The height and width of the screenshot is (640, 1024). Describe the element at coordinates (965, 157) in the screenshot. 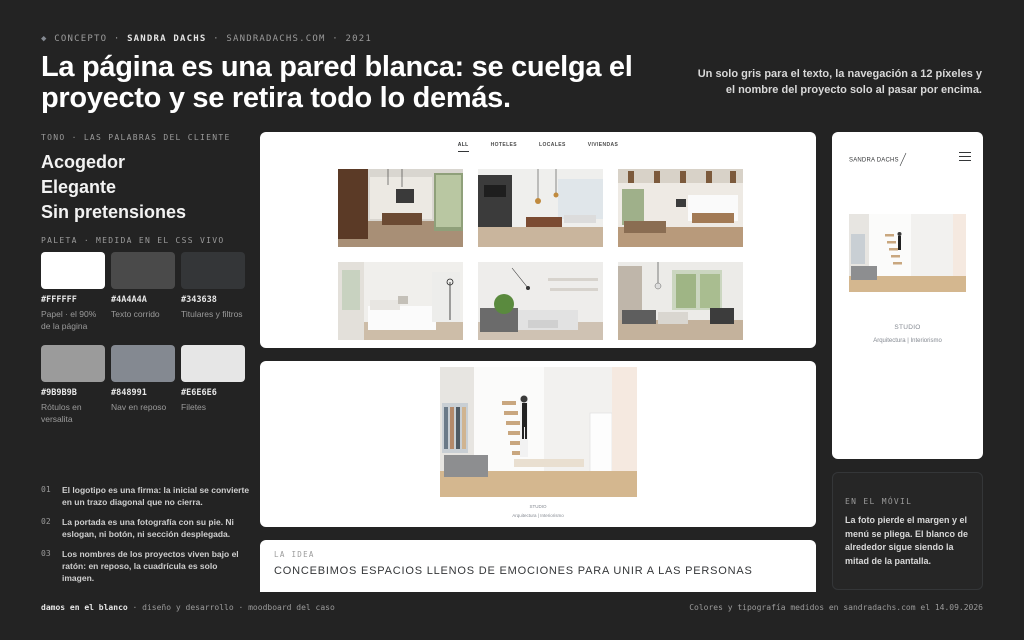

I see `hamburger-menu-icon` at that location.